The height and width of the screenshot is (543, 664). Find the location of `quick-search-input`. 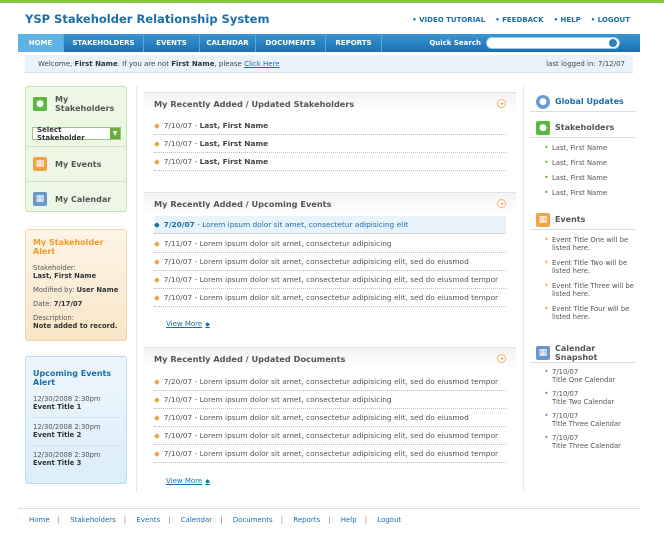

quick-search-input is located at coordinates (553, 43).